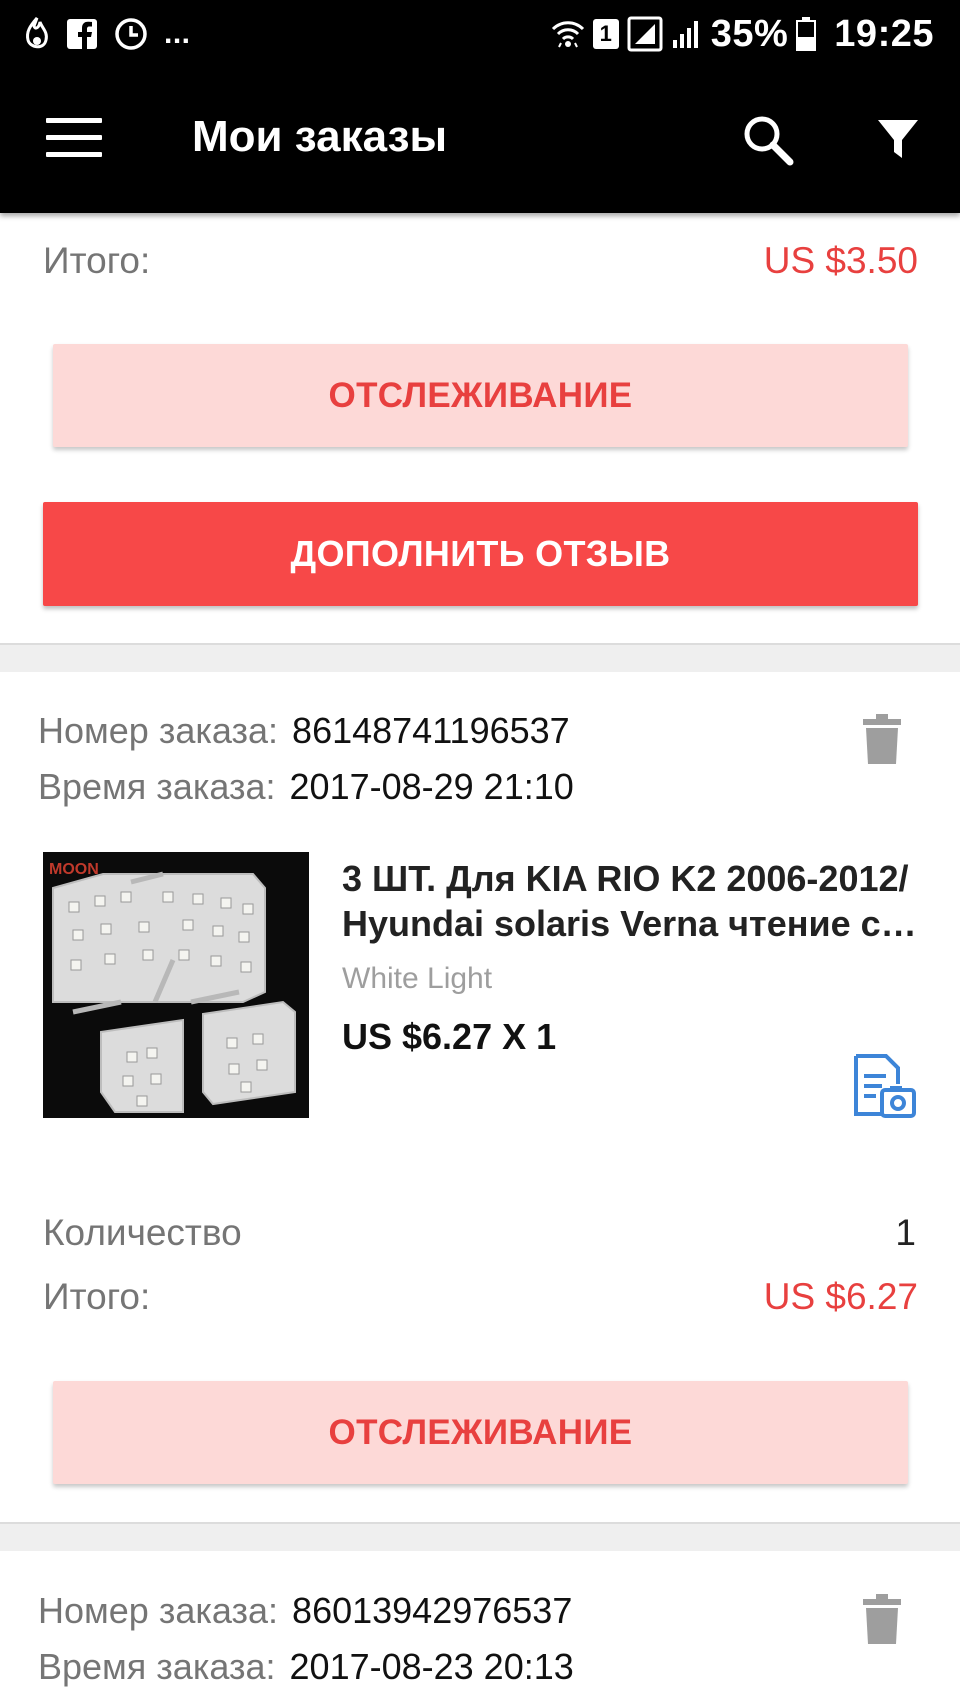  I want to click on order-time-value: 2017-08-23 20:13, so click(431, 1666).